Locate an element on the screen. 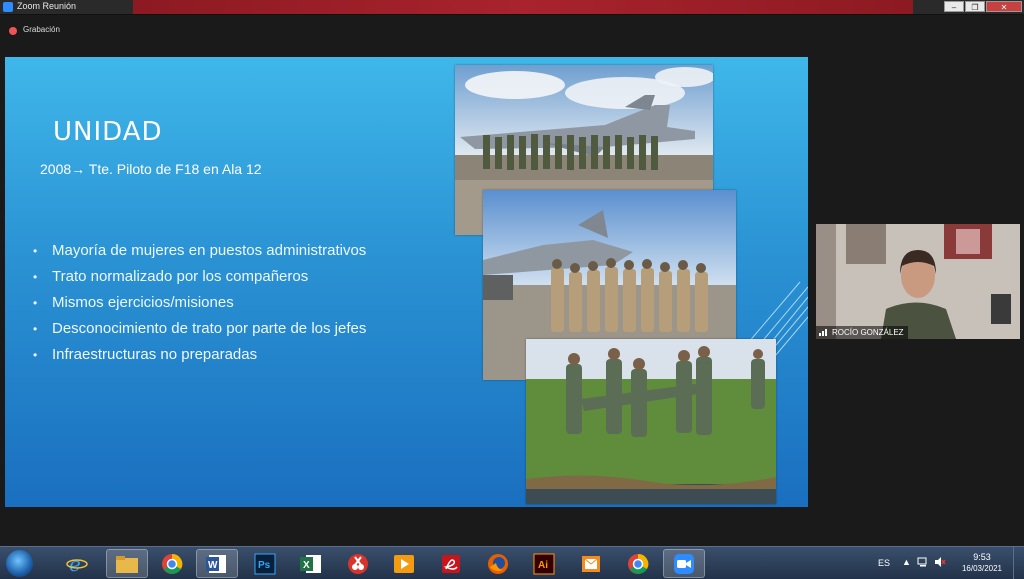 Image resolution: width=1024 pixels, height=579 pixels. participant-video: ROCÍO GONZÁLEZ is located at coordinates (918, 281).